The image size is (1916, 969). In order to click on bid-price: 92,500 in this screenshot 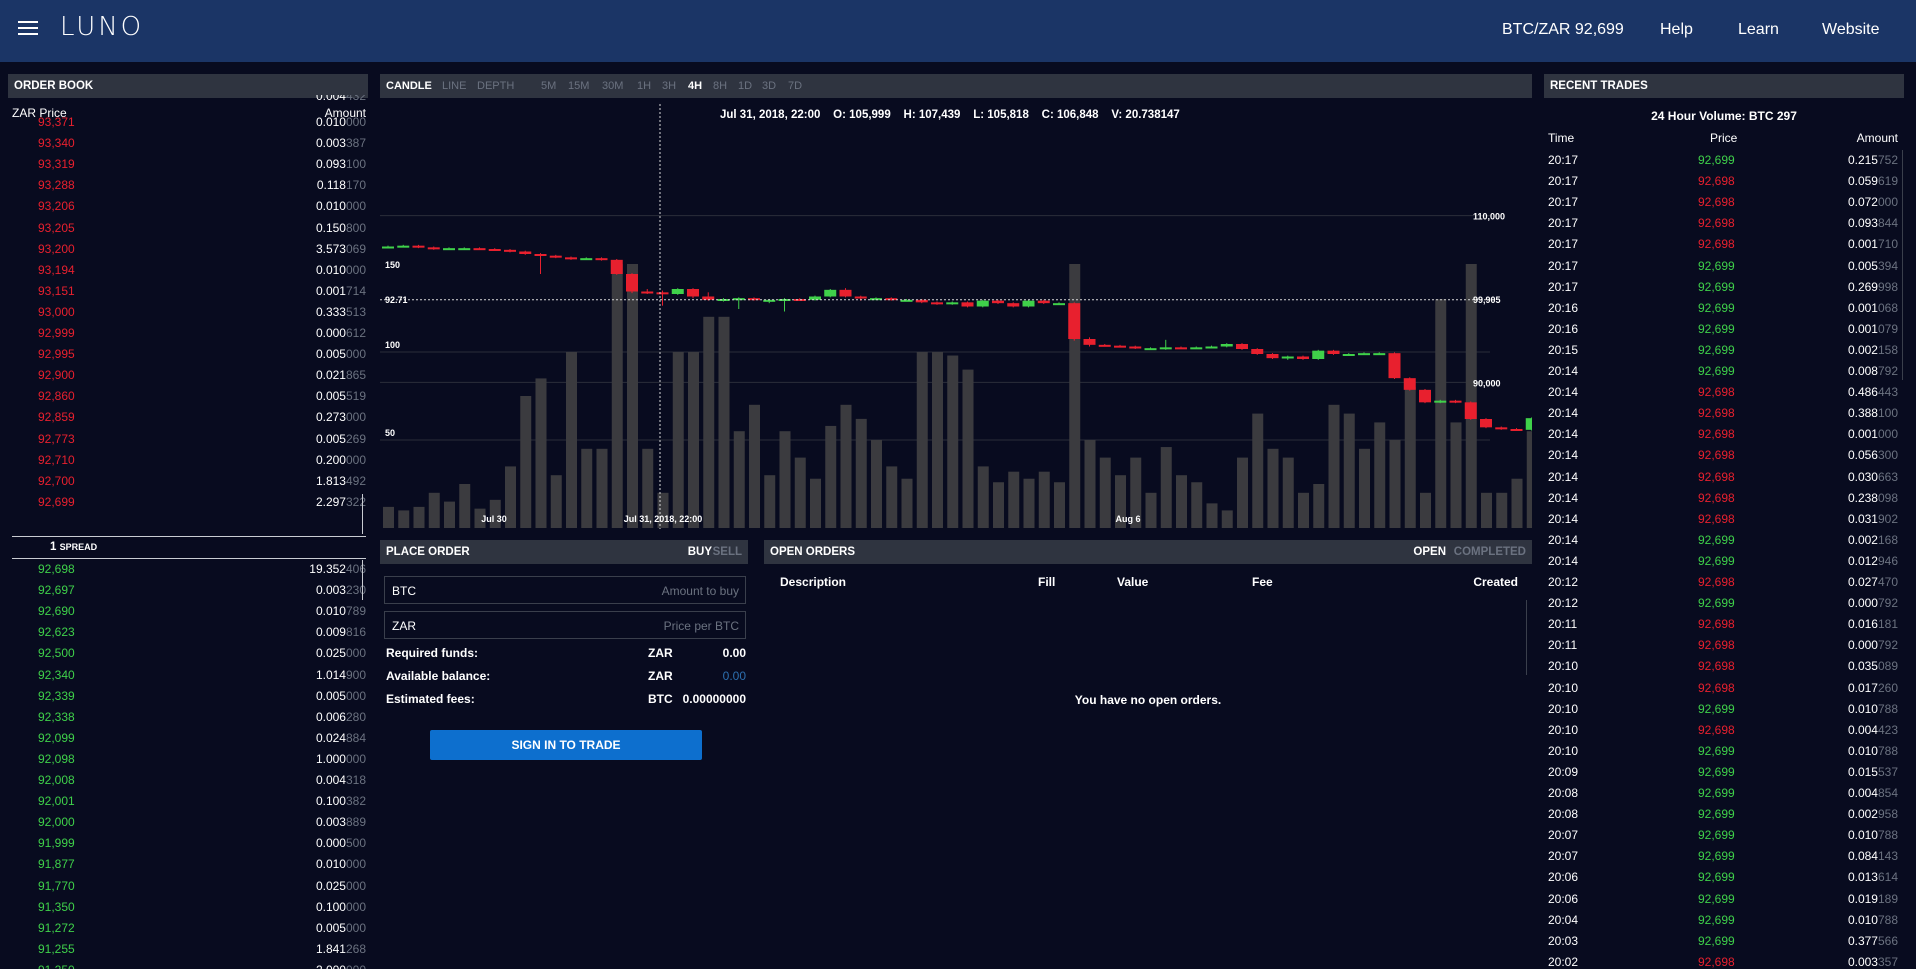, I will do `click(56, 653)`.